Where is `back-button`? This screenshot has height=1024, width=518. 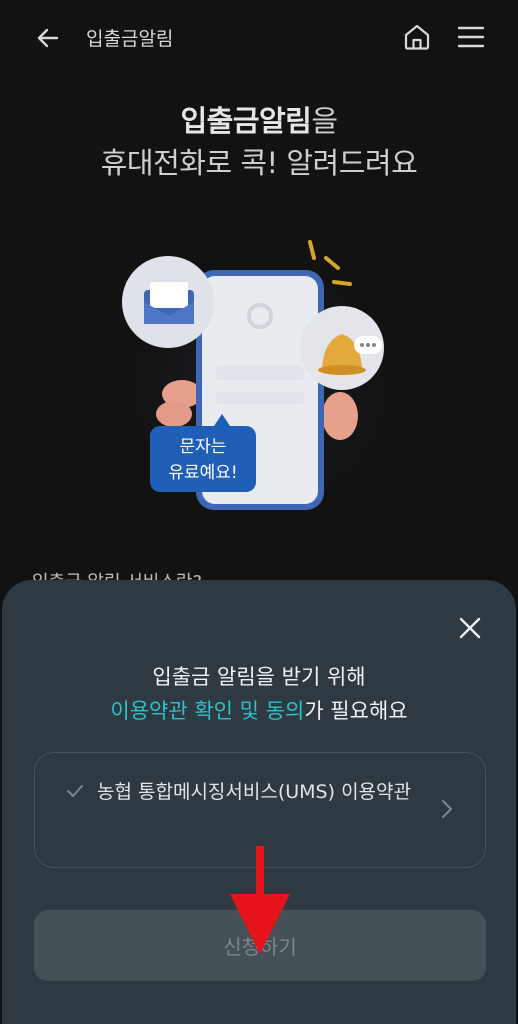 back-button is located at coordinates (48, 38).